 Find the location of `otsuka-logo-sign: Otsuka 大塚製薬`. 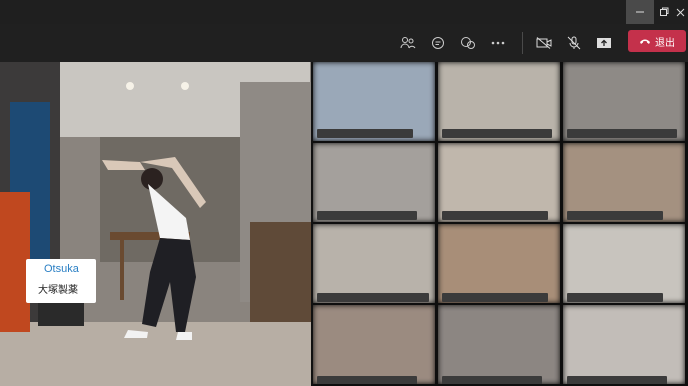

otsuka-logo-sign: Otsuka 大塚製薬 is located at coordinates (61, 281).